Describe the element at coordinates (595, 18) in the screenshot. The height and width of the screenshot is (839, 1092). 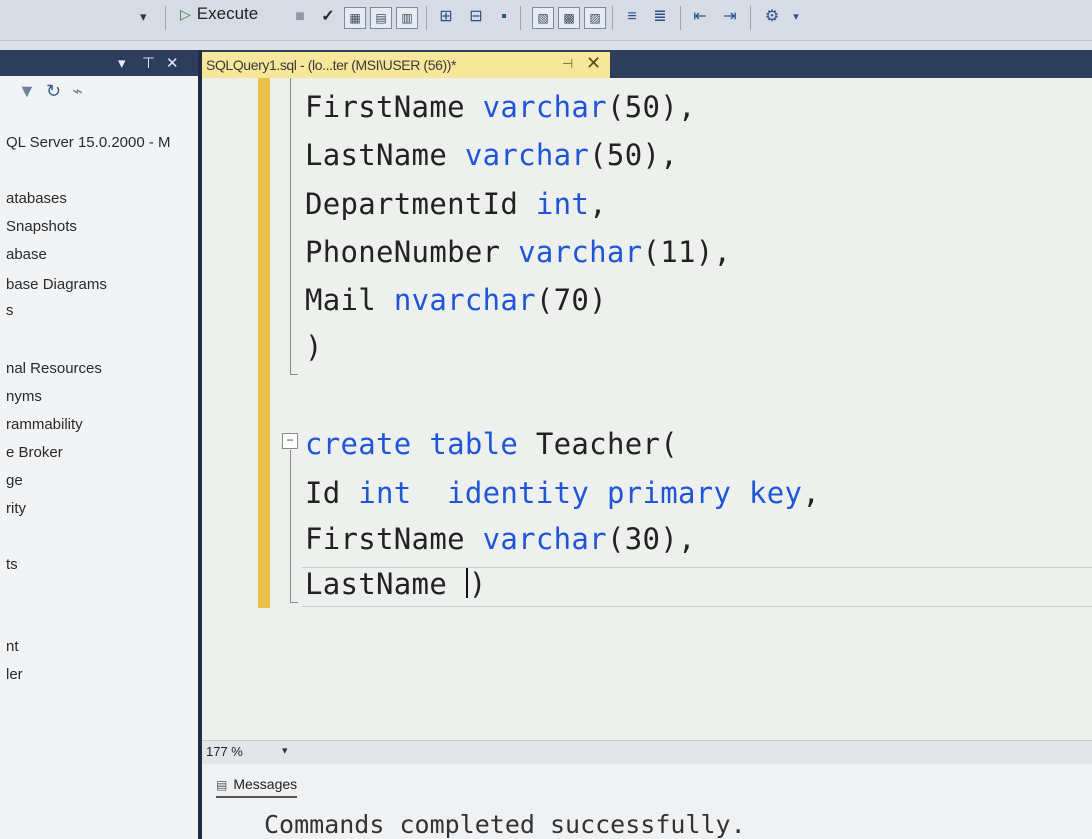
I see `results-file-icon: ▨` at that location.